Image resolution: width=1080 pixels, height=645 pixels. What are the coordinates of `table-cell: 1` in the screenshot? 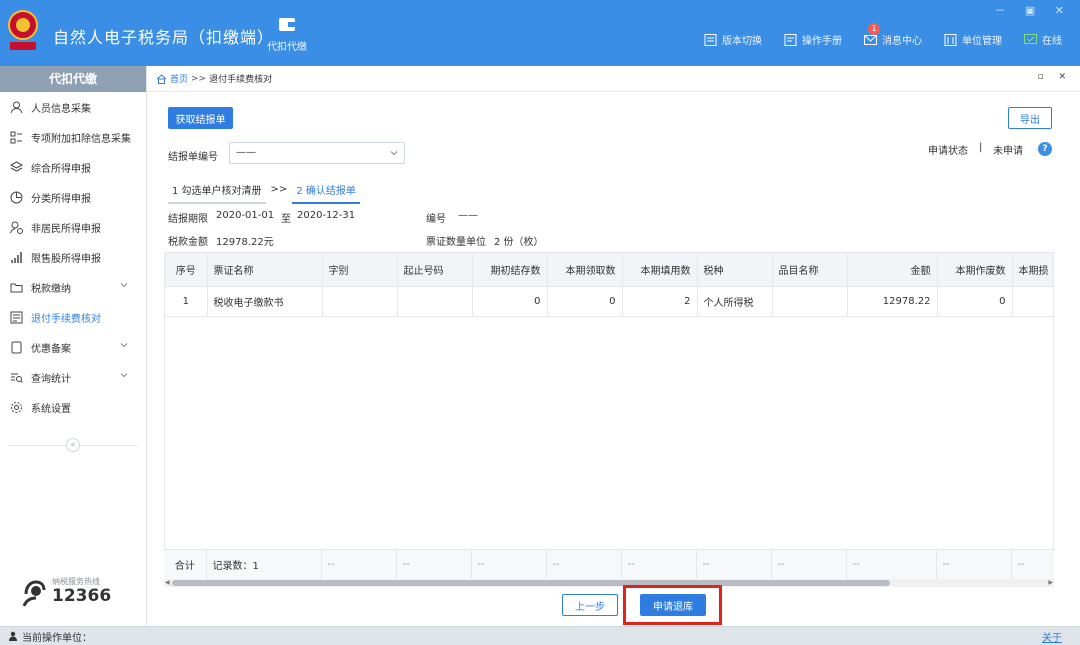 It's located at (186, 301).